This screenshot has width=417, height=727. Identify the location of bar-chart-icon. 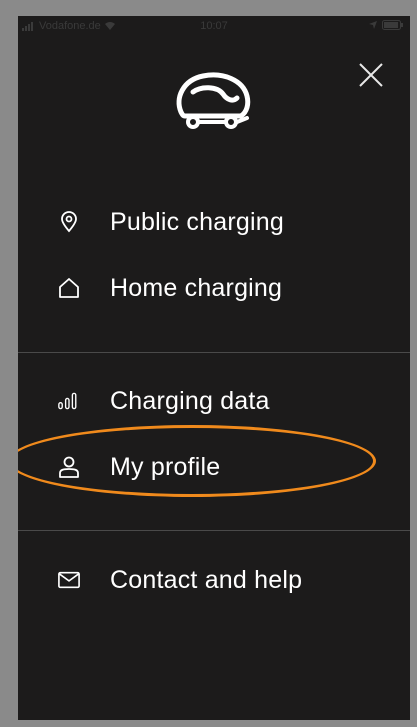
(69, 401).